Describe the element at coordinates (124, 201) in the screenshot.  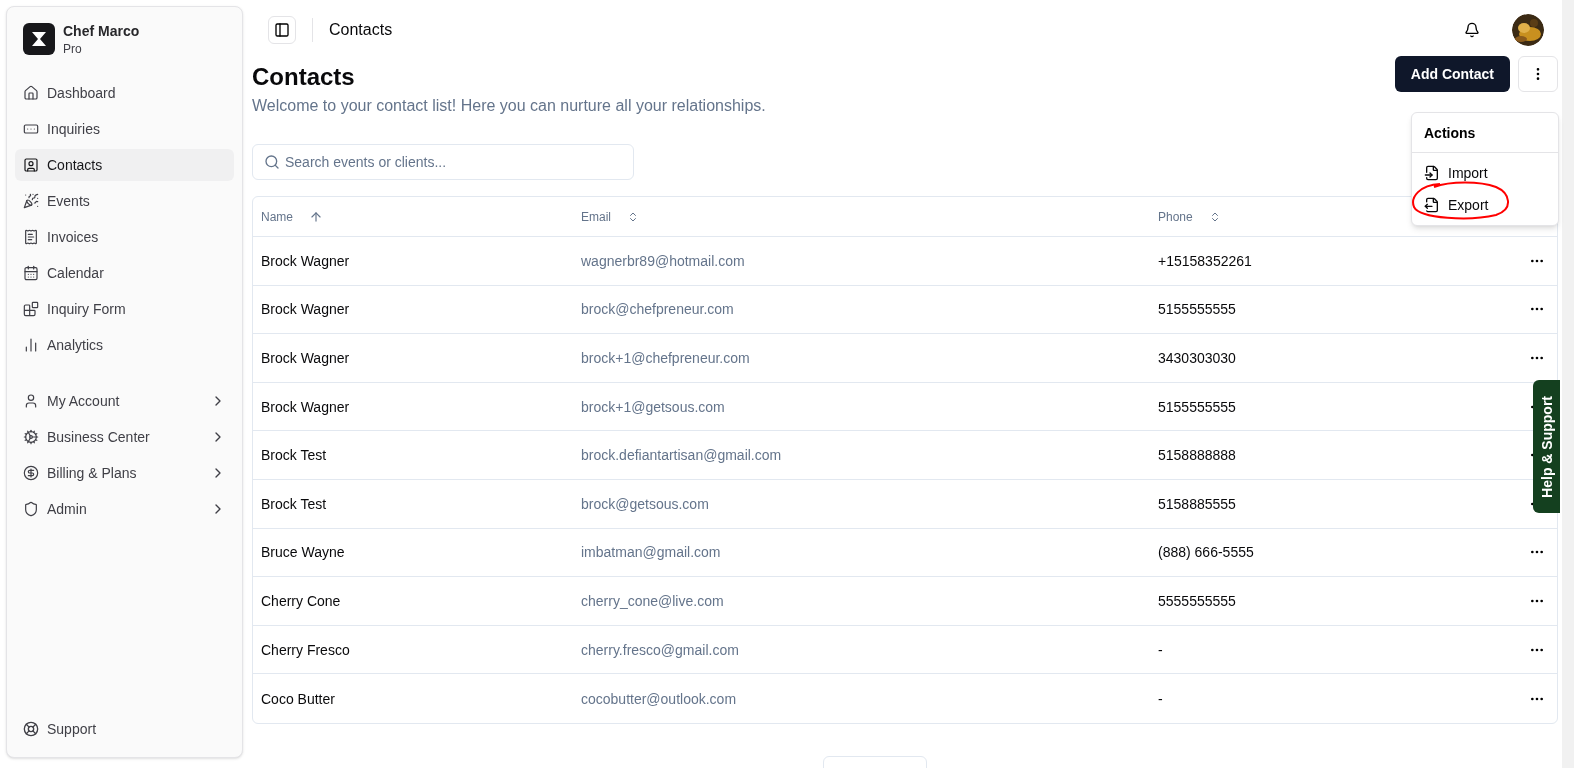
I see `sidebar-item: Events` at that location.